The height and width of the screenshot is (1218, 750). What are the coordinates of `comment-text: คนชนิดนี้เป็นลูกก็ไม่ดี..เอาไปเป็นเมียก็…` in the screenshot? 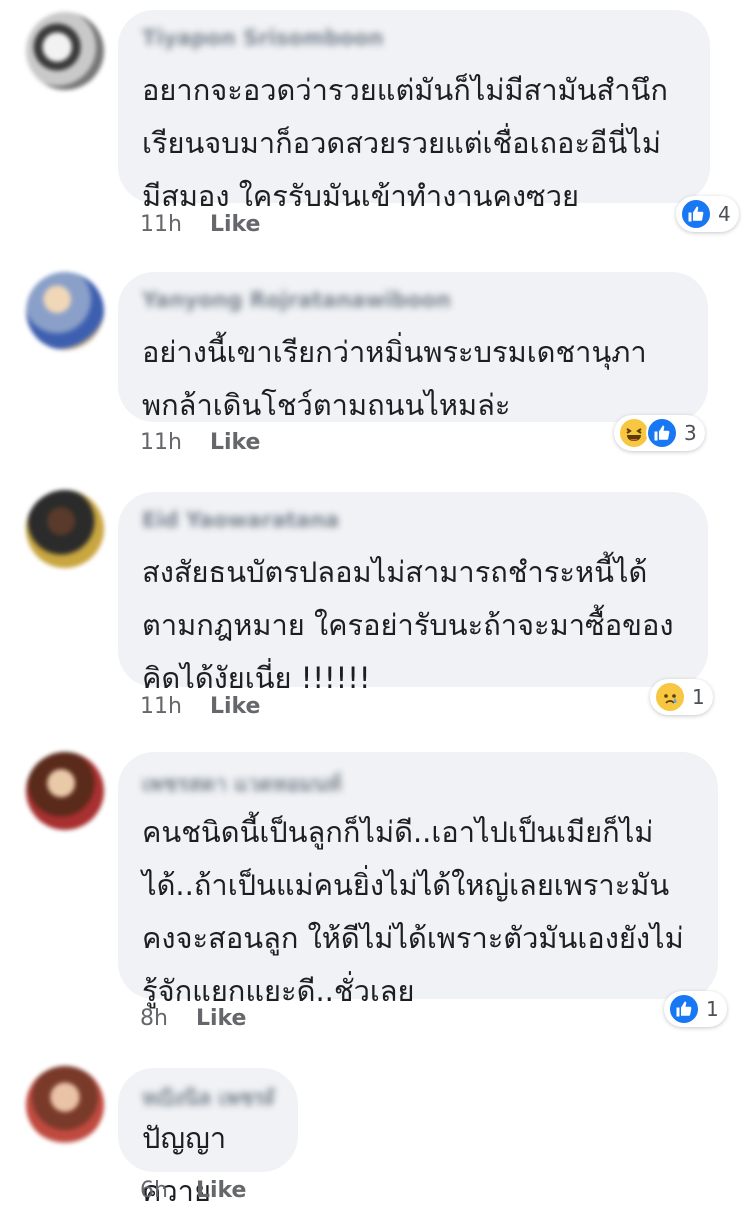 It's located at (413, 911).